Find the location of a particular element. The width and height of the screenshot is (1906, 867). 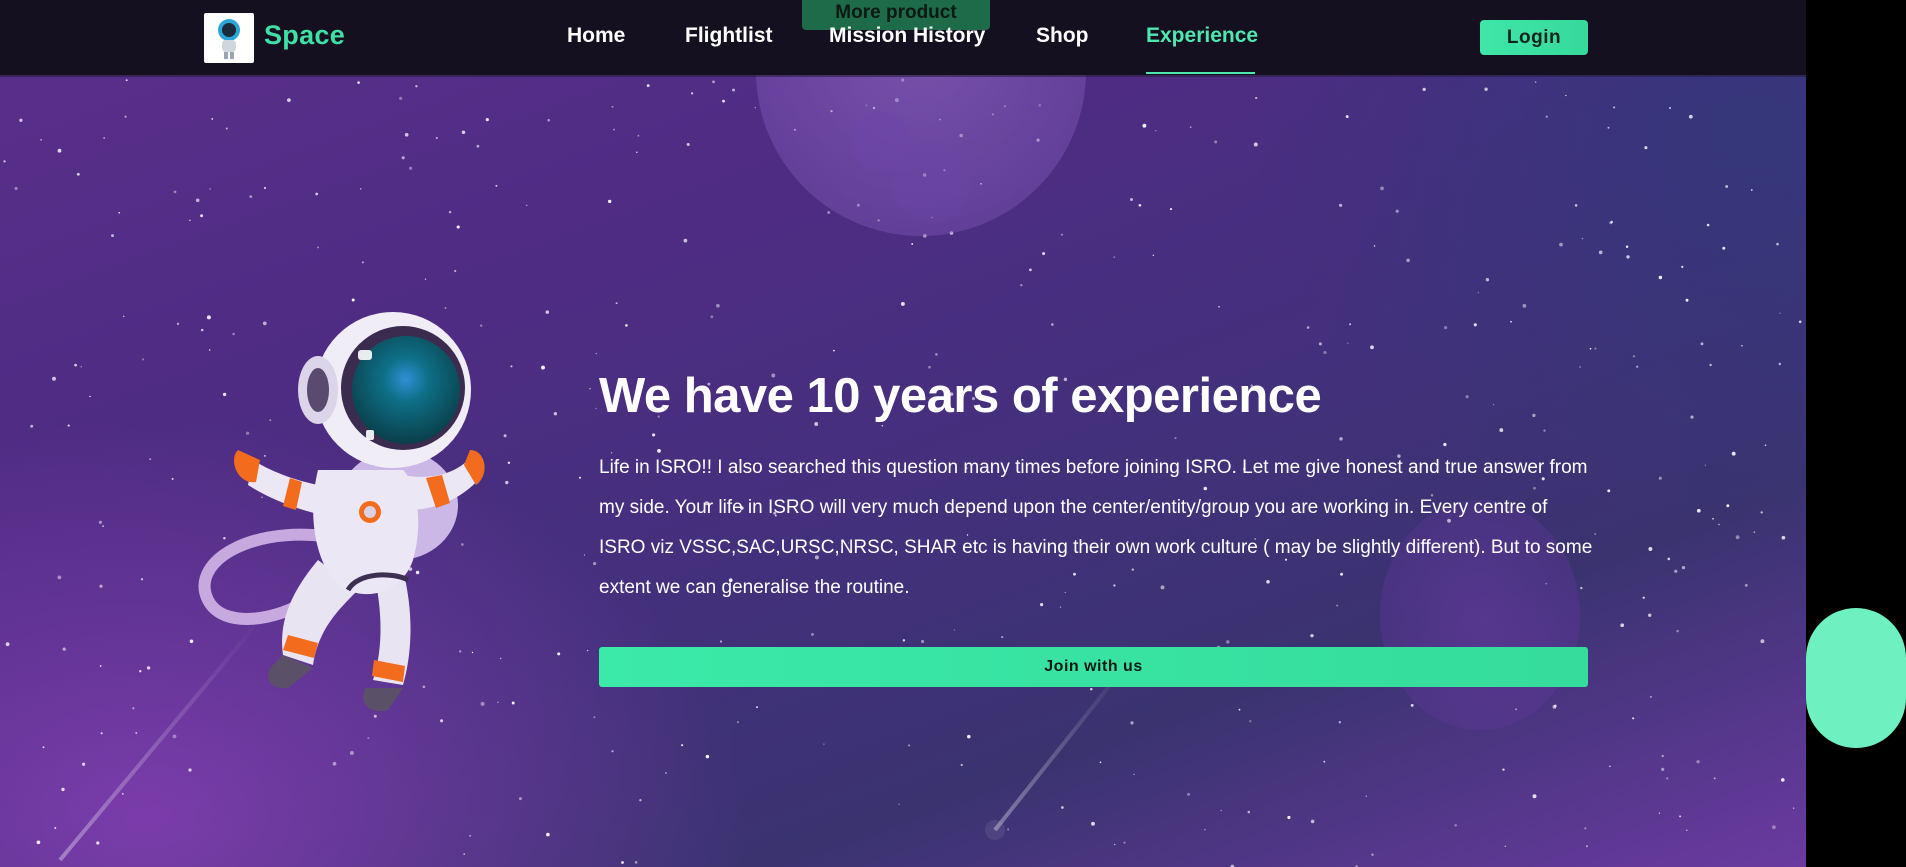

join-button: Join with us is located at coordinates (1093, 667).